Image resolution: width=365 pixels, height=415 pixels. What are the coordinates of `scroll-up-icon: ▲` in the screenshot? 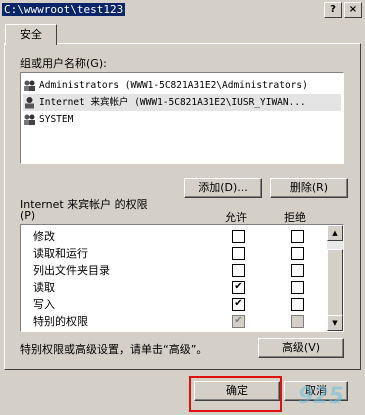 It's located at (335, 233).